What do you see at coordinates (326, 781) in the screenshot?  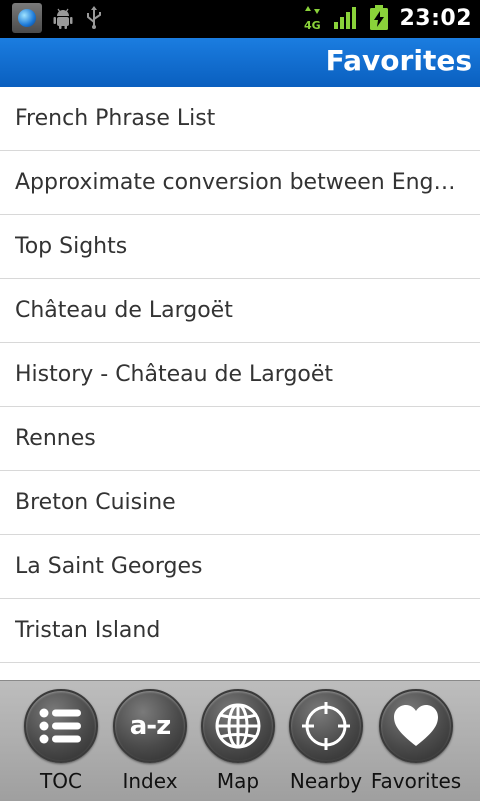 I see `nearby-label: Nearby` at bounding box center [326, 781].